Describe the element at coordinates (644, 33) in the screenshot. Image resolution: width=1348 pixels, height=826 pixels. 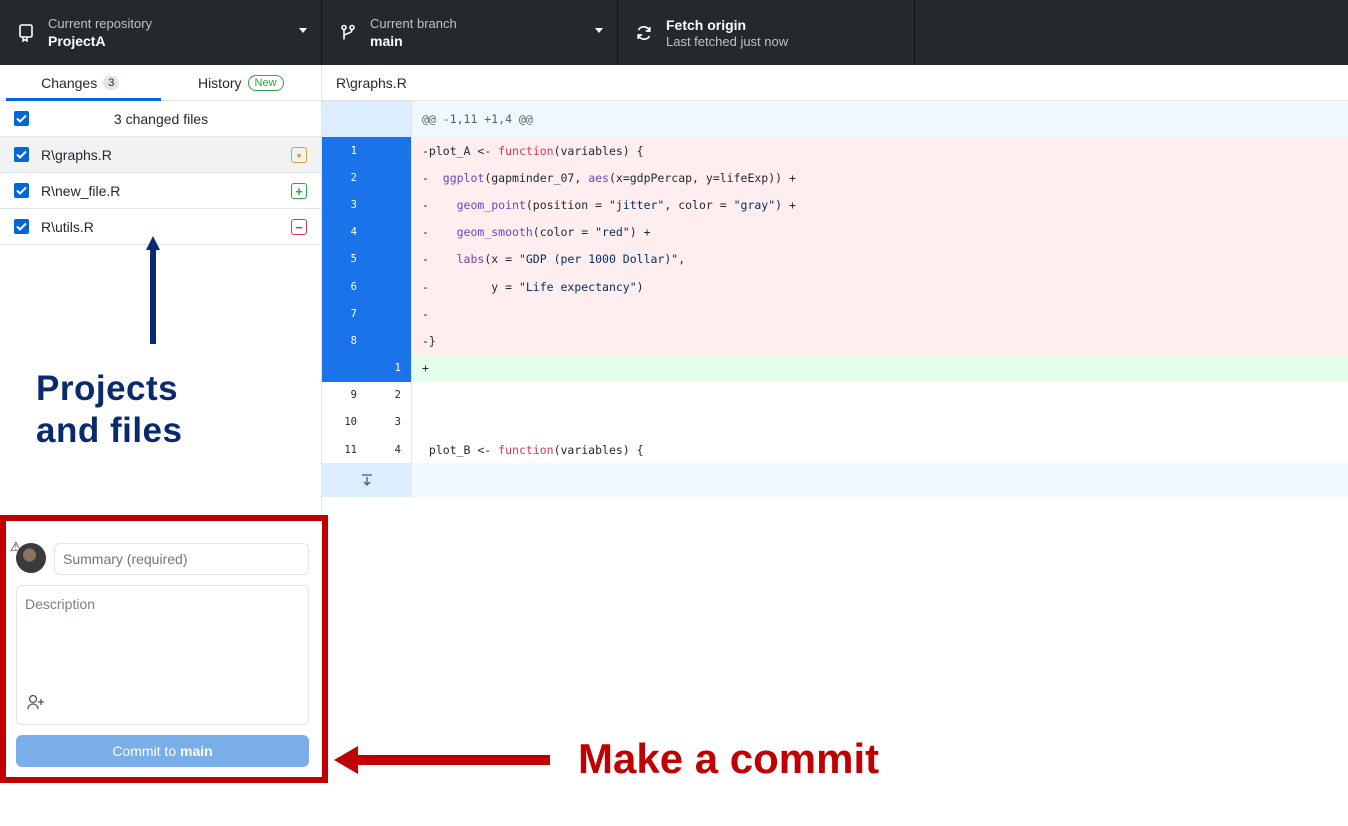
I see `sync-icon` at that location.